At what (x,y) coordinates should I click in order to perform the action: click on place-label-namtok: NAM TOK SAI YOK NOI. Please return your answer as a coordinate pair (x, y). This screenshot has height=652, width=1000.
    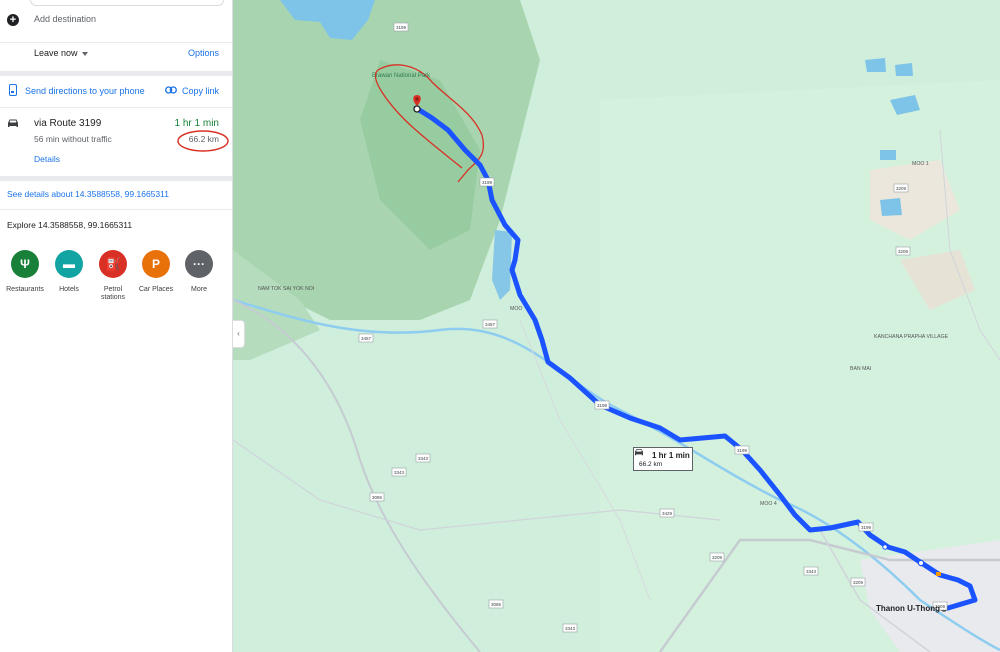
    Looking at the image, I should click on (286, 289).